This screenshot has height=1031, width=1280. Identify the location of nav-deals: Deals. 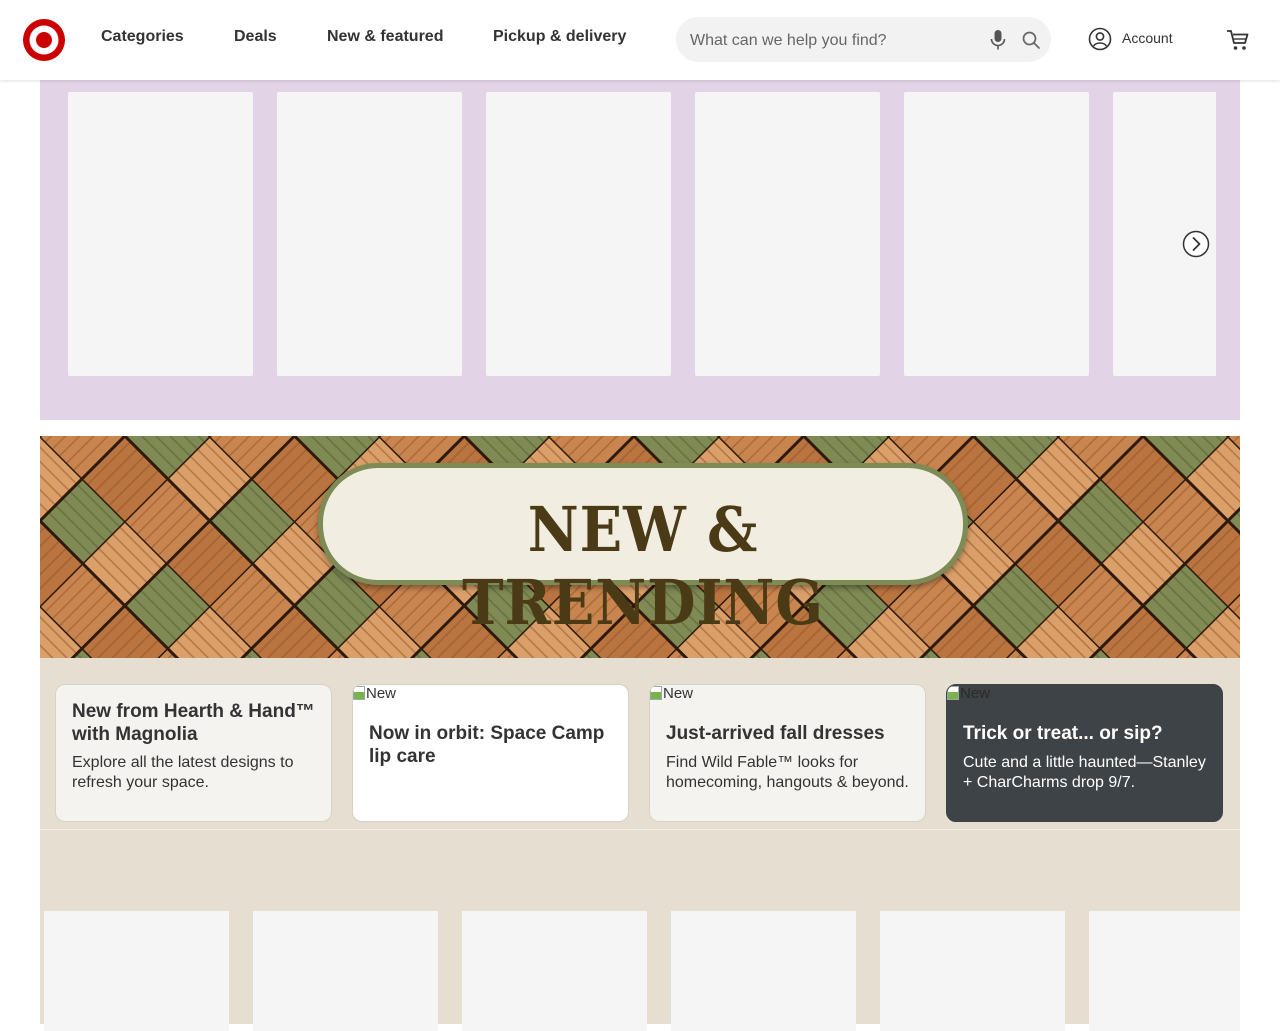
(255, 37).